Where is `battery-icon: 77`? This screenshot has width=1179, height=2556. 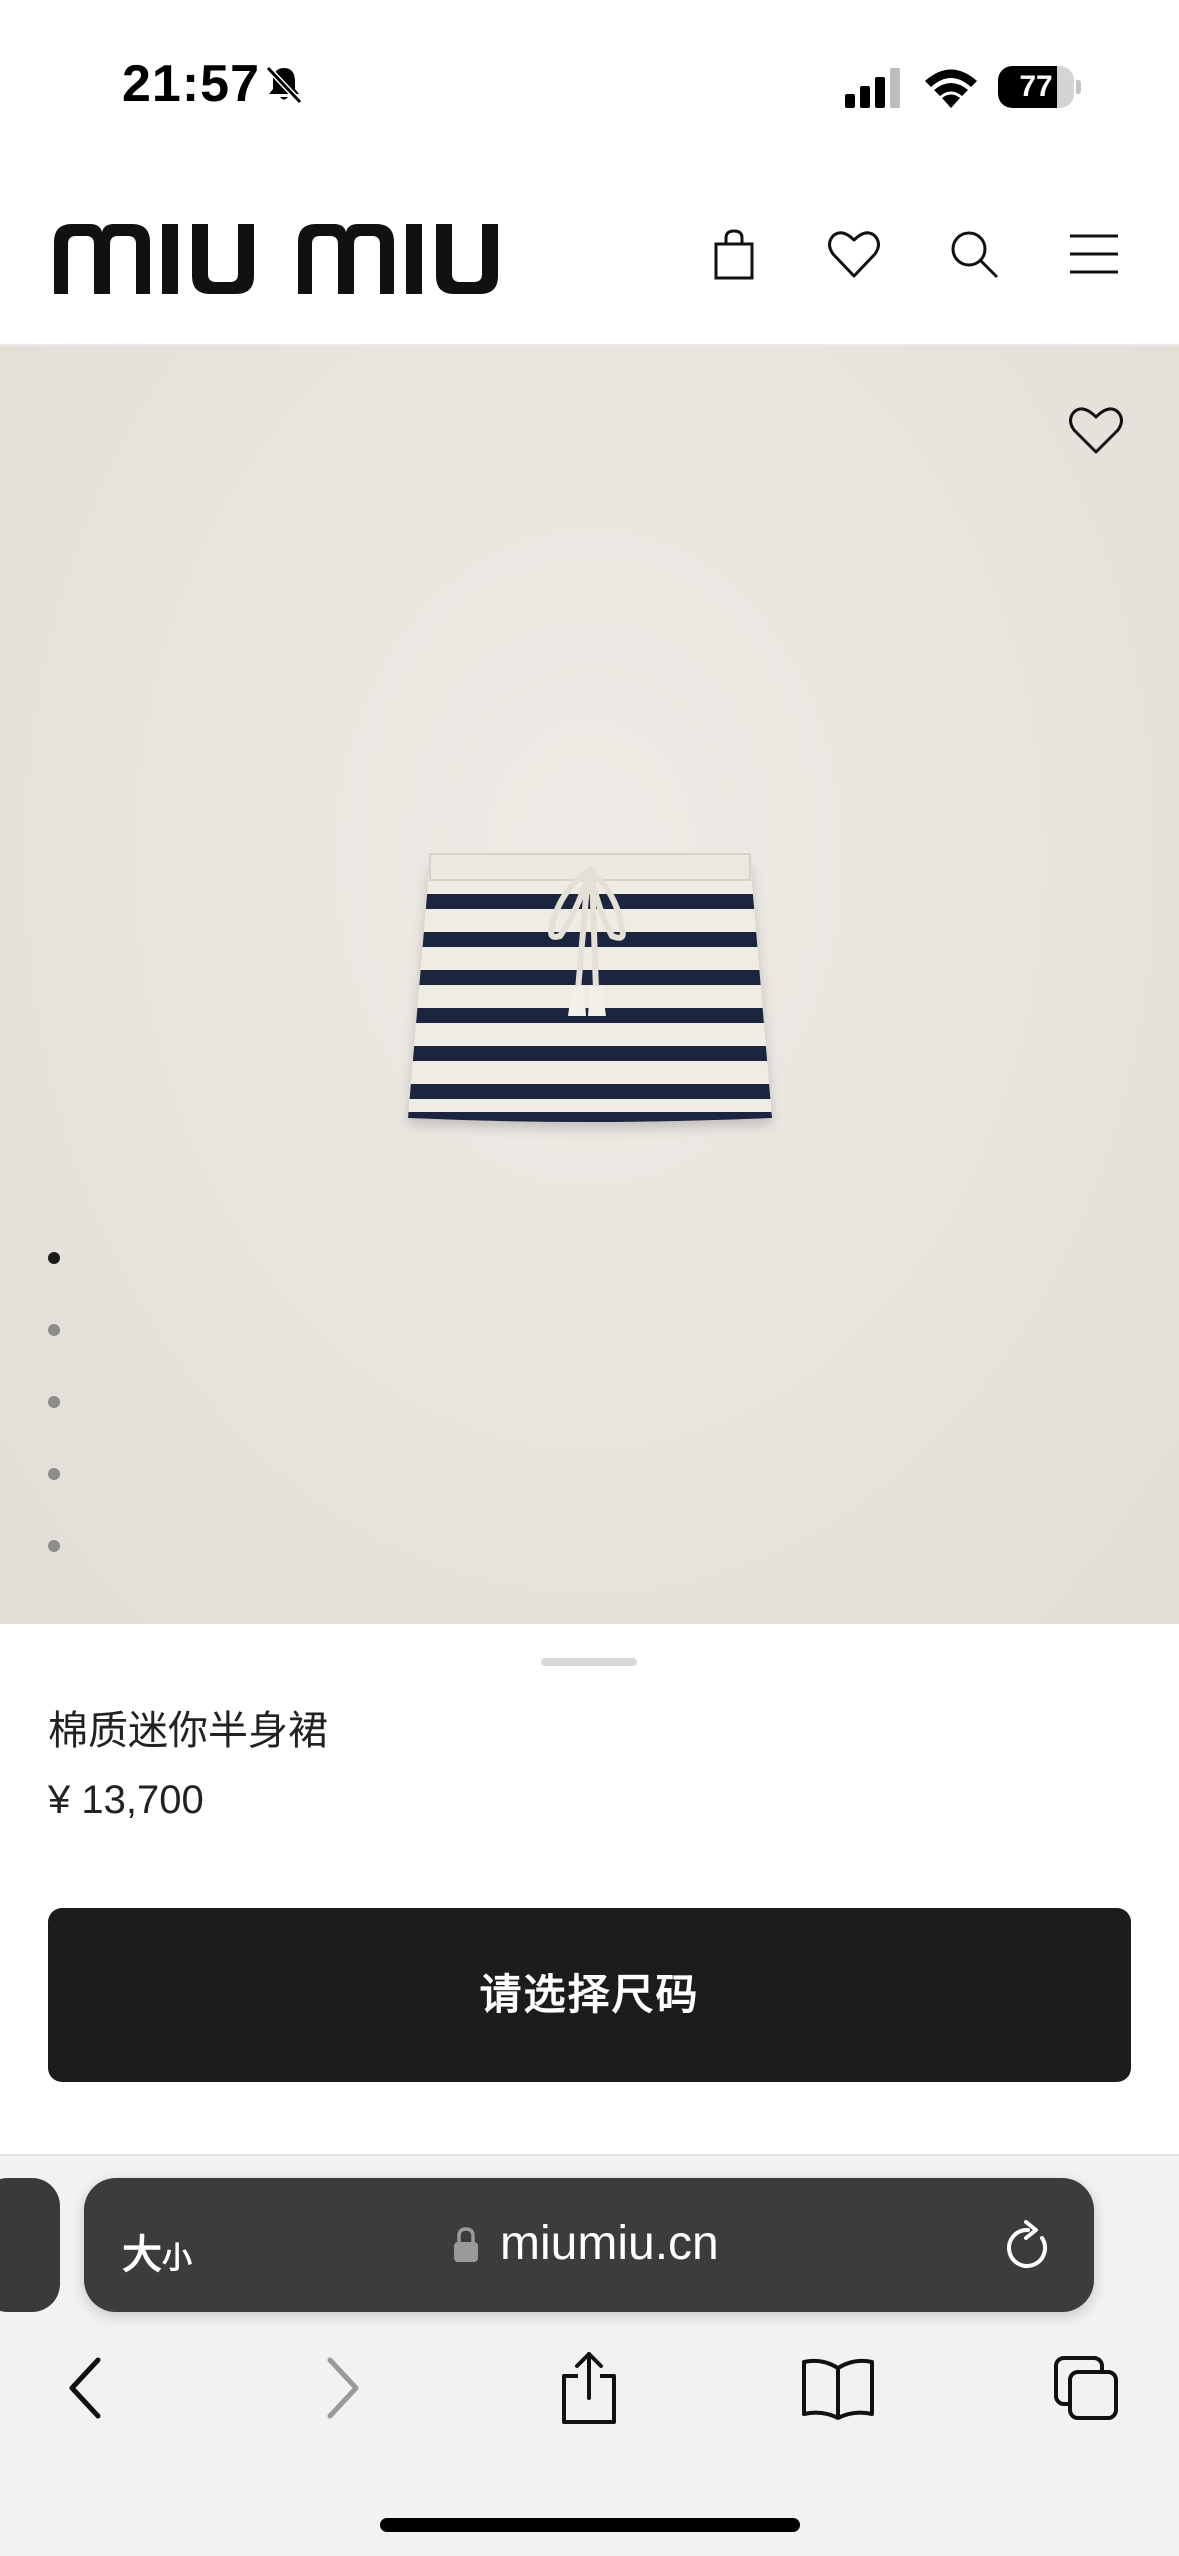
battery-icon: 77 is located at coordinates (1039, 87).